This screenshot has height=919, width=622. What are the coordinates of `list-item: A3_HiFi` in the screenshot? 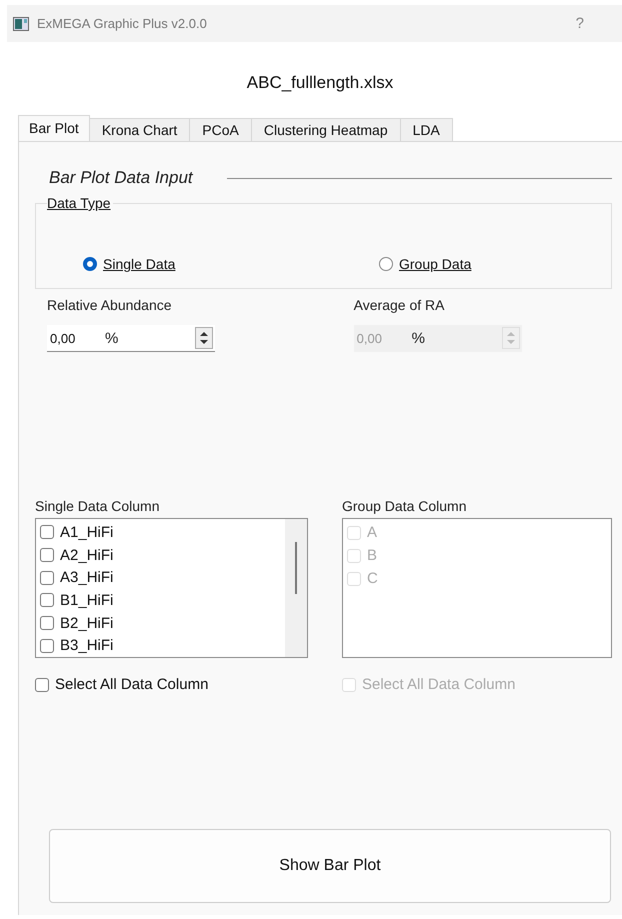 It's located at (162, 578).